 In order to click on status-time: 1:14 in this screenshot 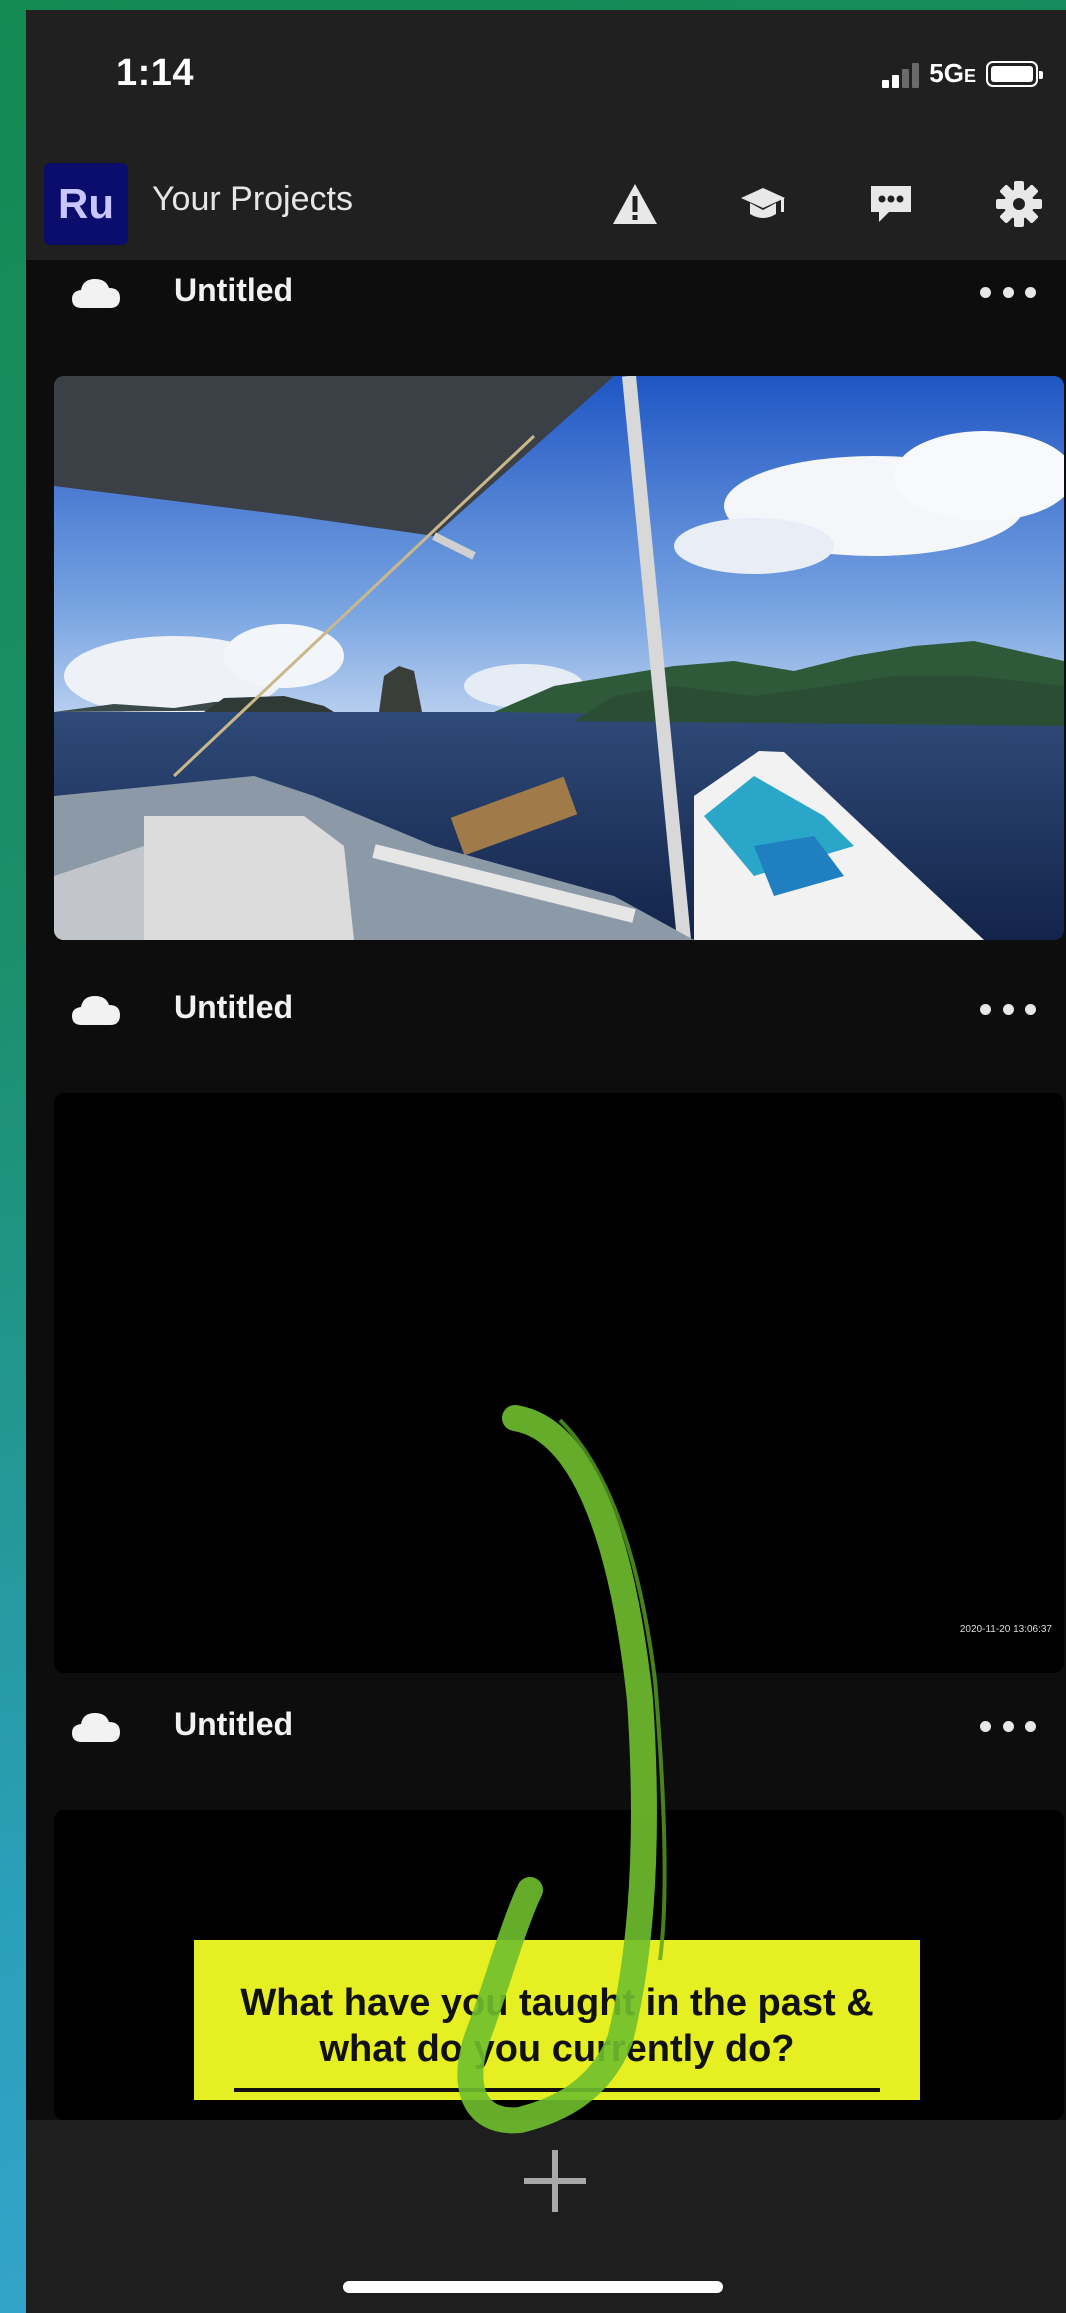, I will do `click(155, 73)`.